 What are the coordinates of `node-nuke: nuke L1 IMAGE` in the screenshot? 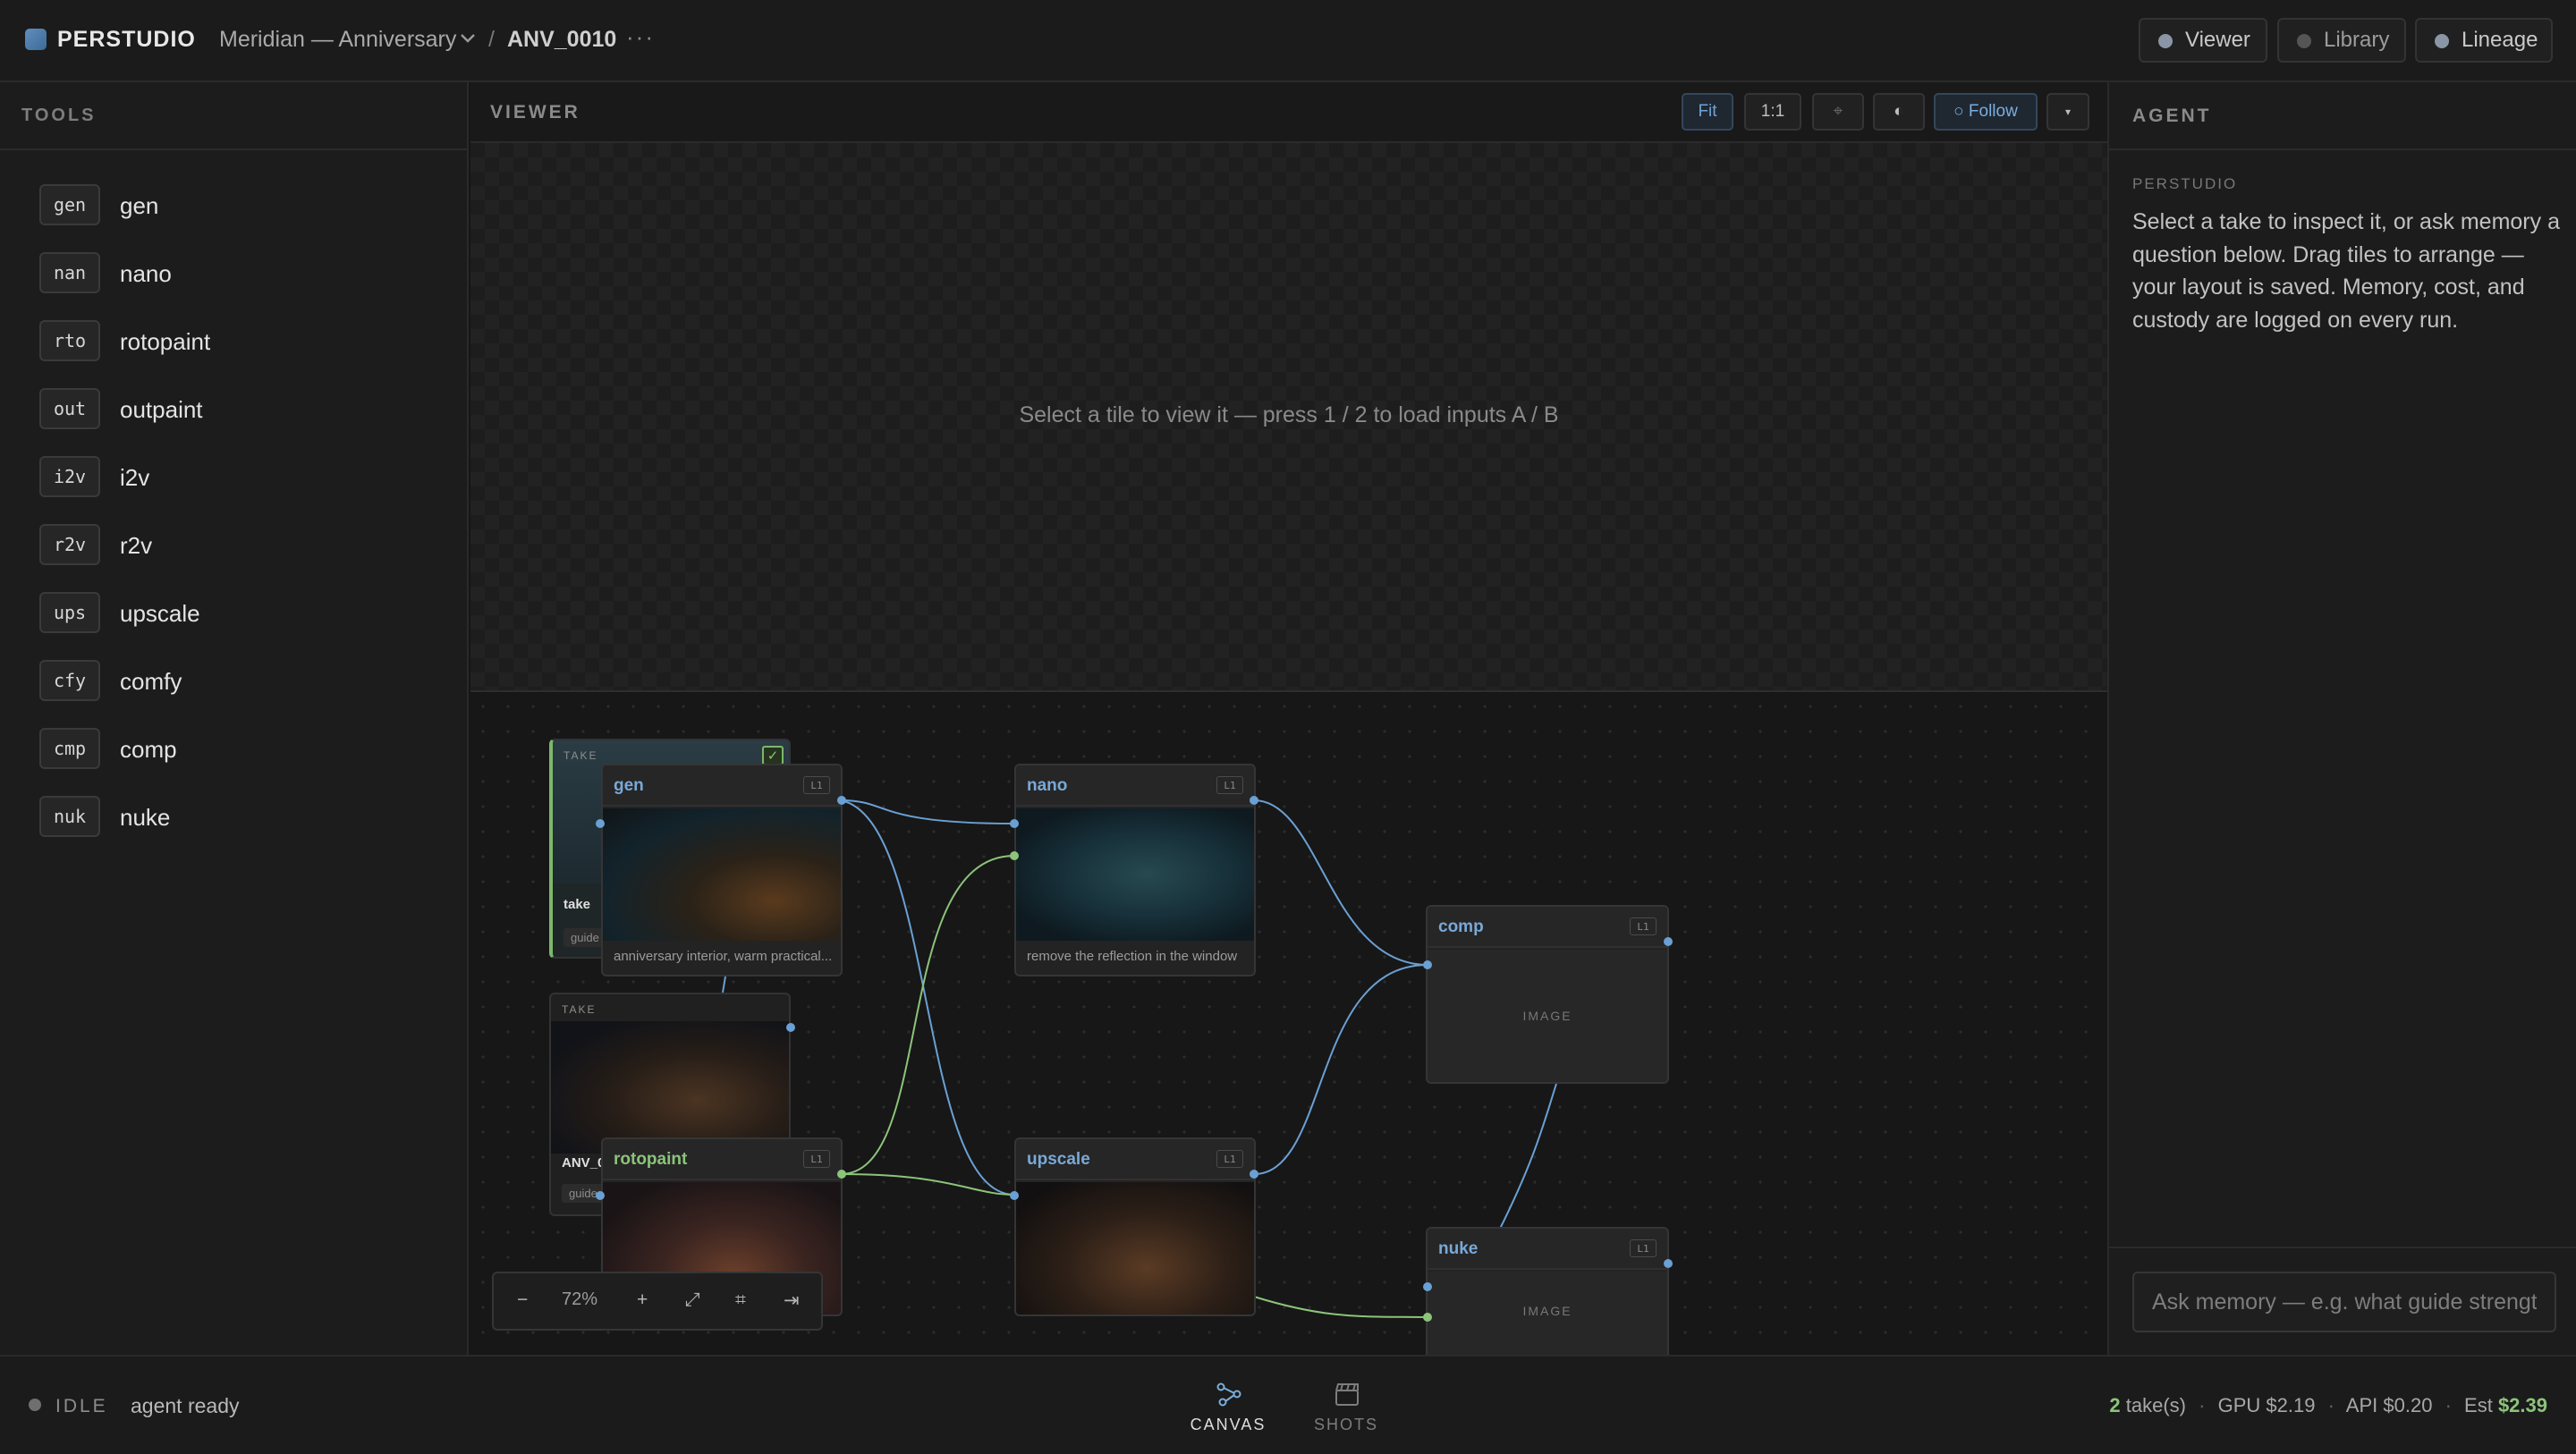 It's located at (1547, 1291).